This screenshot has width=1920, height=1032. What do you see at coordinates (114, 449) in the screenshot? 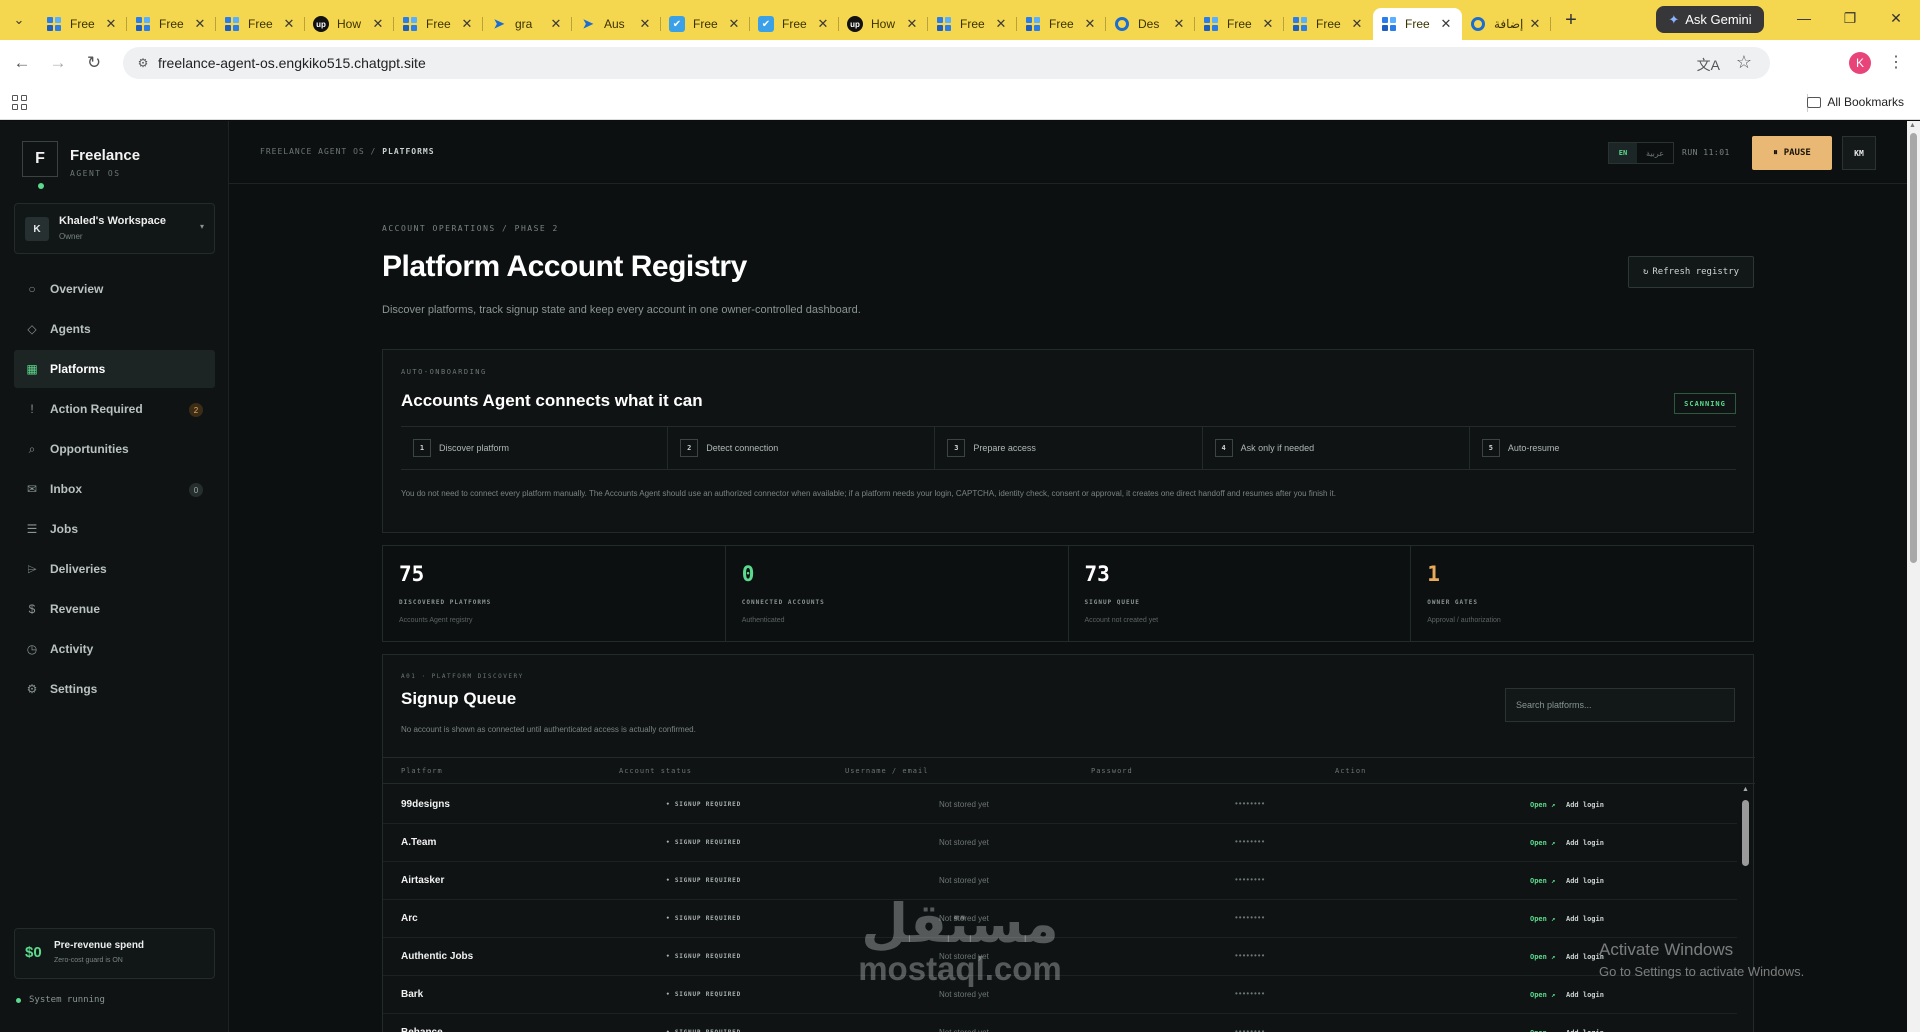
I see `sidebar-item-opportunities: ⌕ Opportunities` at bounding box center [114, 449].